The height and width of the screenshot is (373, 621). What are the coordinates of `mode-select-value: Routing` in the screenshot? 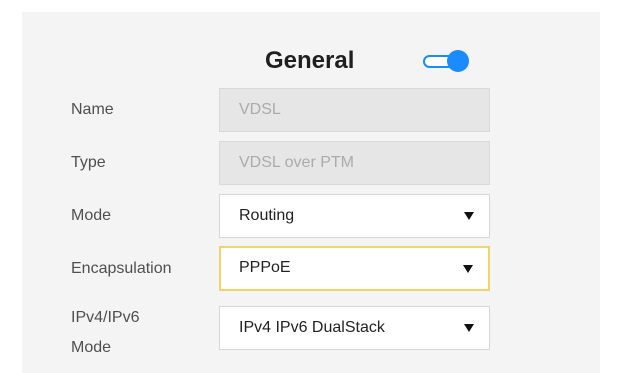 It's located at (267, 215).